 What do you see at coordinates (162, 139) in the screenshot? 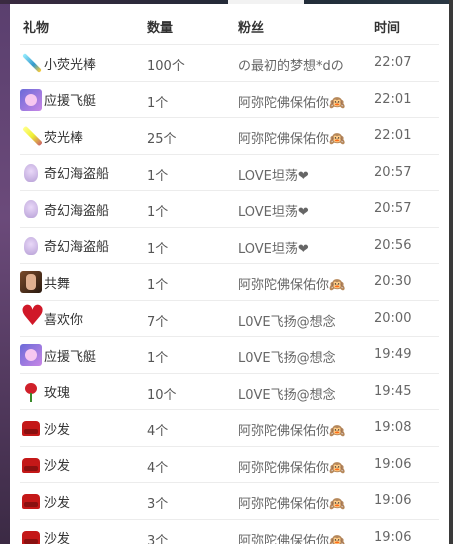
I see `quantity-cell: 25个` at bounding box center [162, 139].